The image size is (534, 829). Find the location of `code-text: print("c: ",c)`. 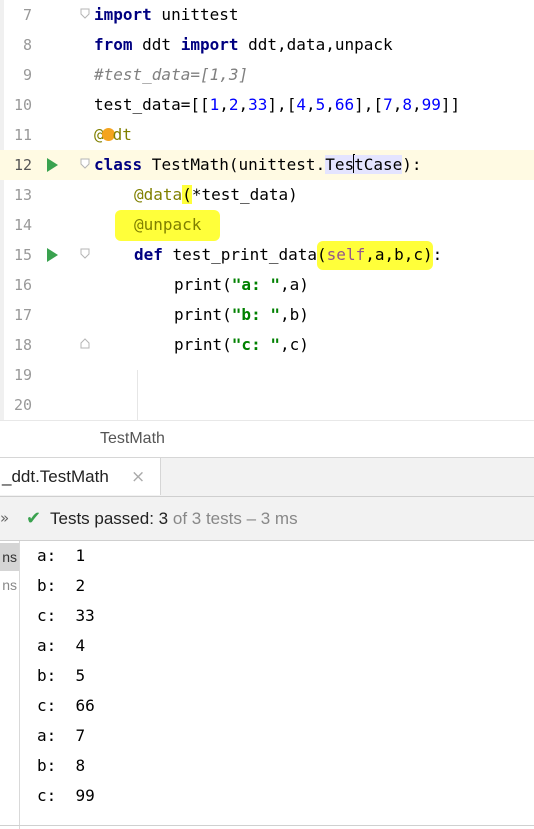

code-text: print("c: ",c) is located at coordinates (241, 344).